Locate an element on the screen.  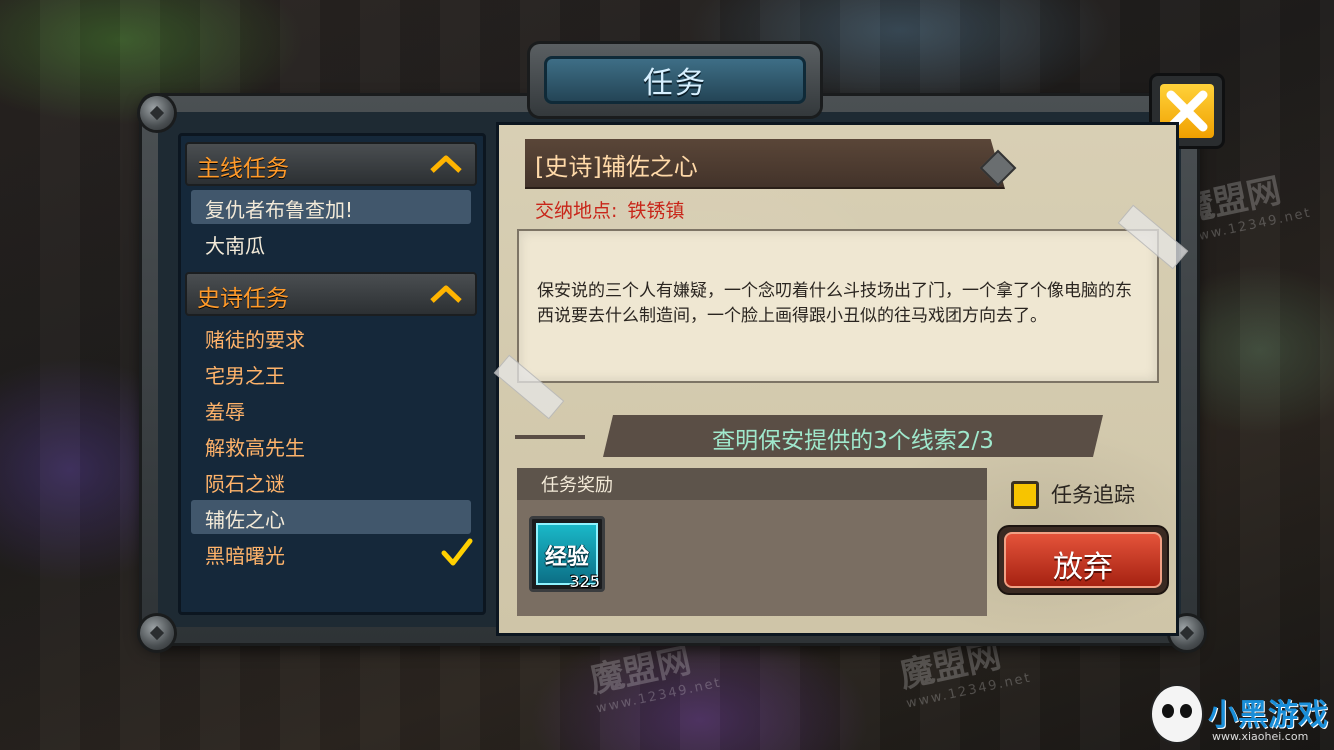
quest-item-label: 羞辱 is located at coordinates (225, 412).